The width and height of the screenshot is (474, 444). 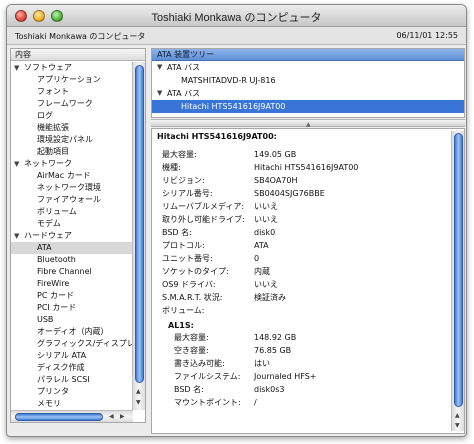 What do you see at coordinates (184, 93) in the screenshot?
I see `device-label: ATA バス` at bounding box center [184, 93].